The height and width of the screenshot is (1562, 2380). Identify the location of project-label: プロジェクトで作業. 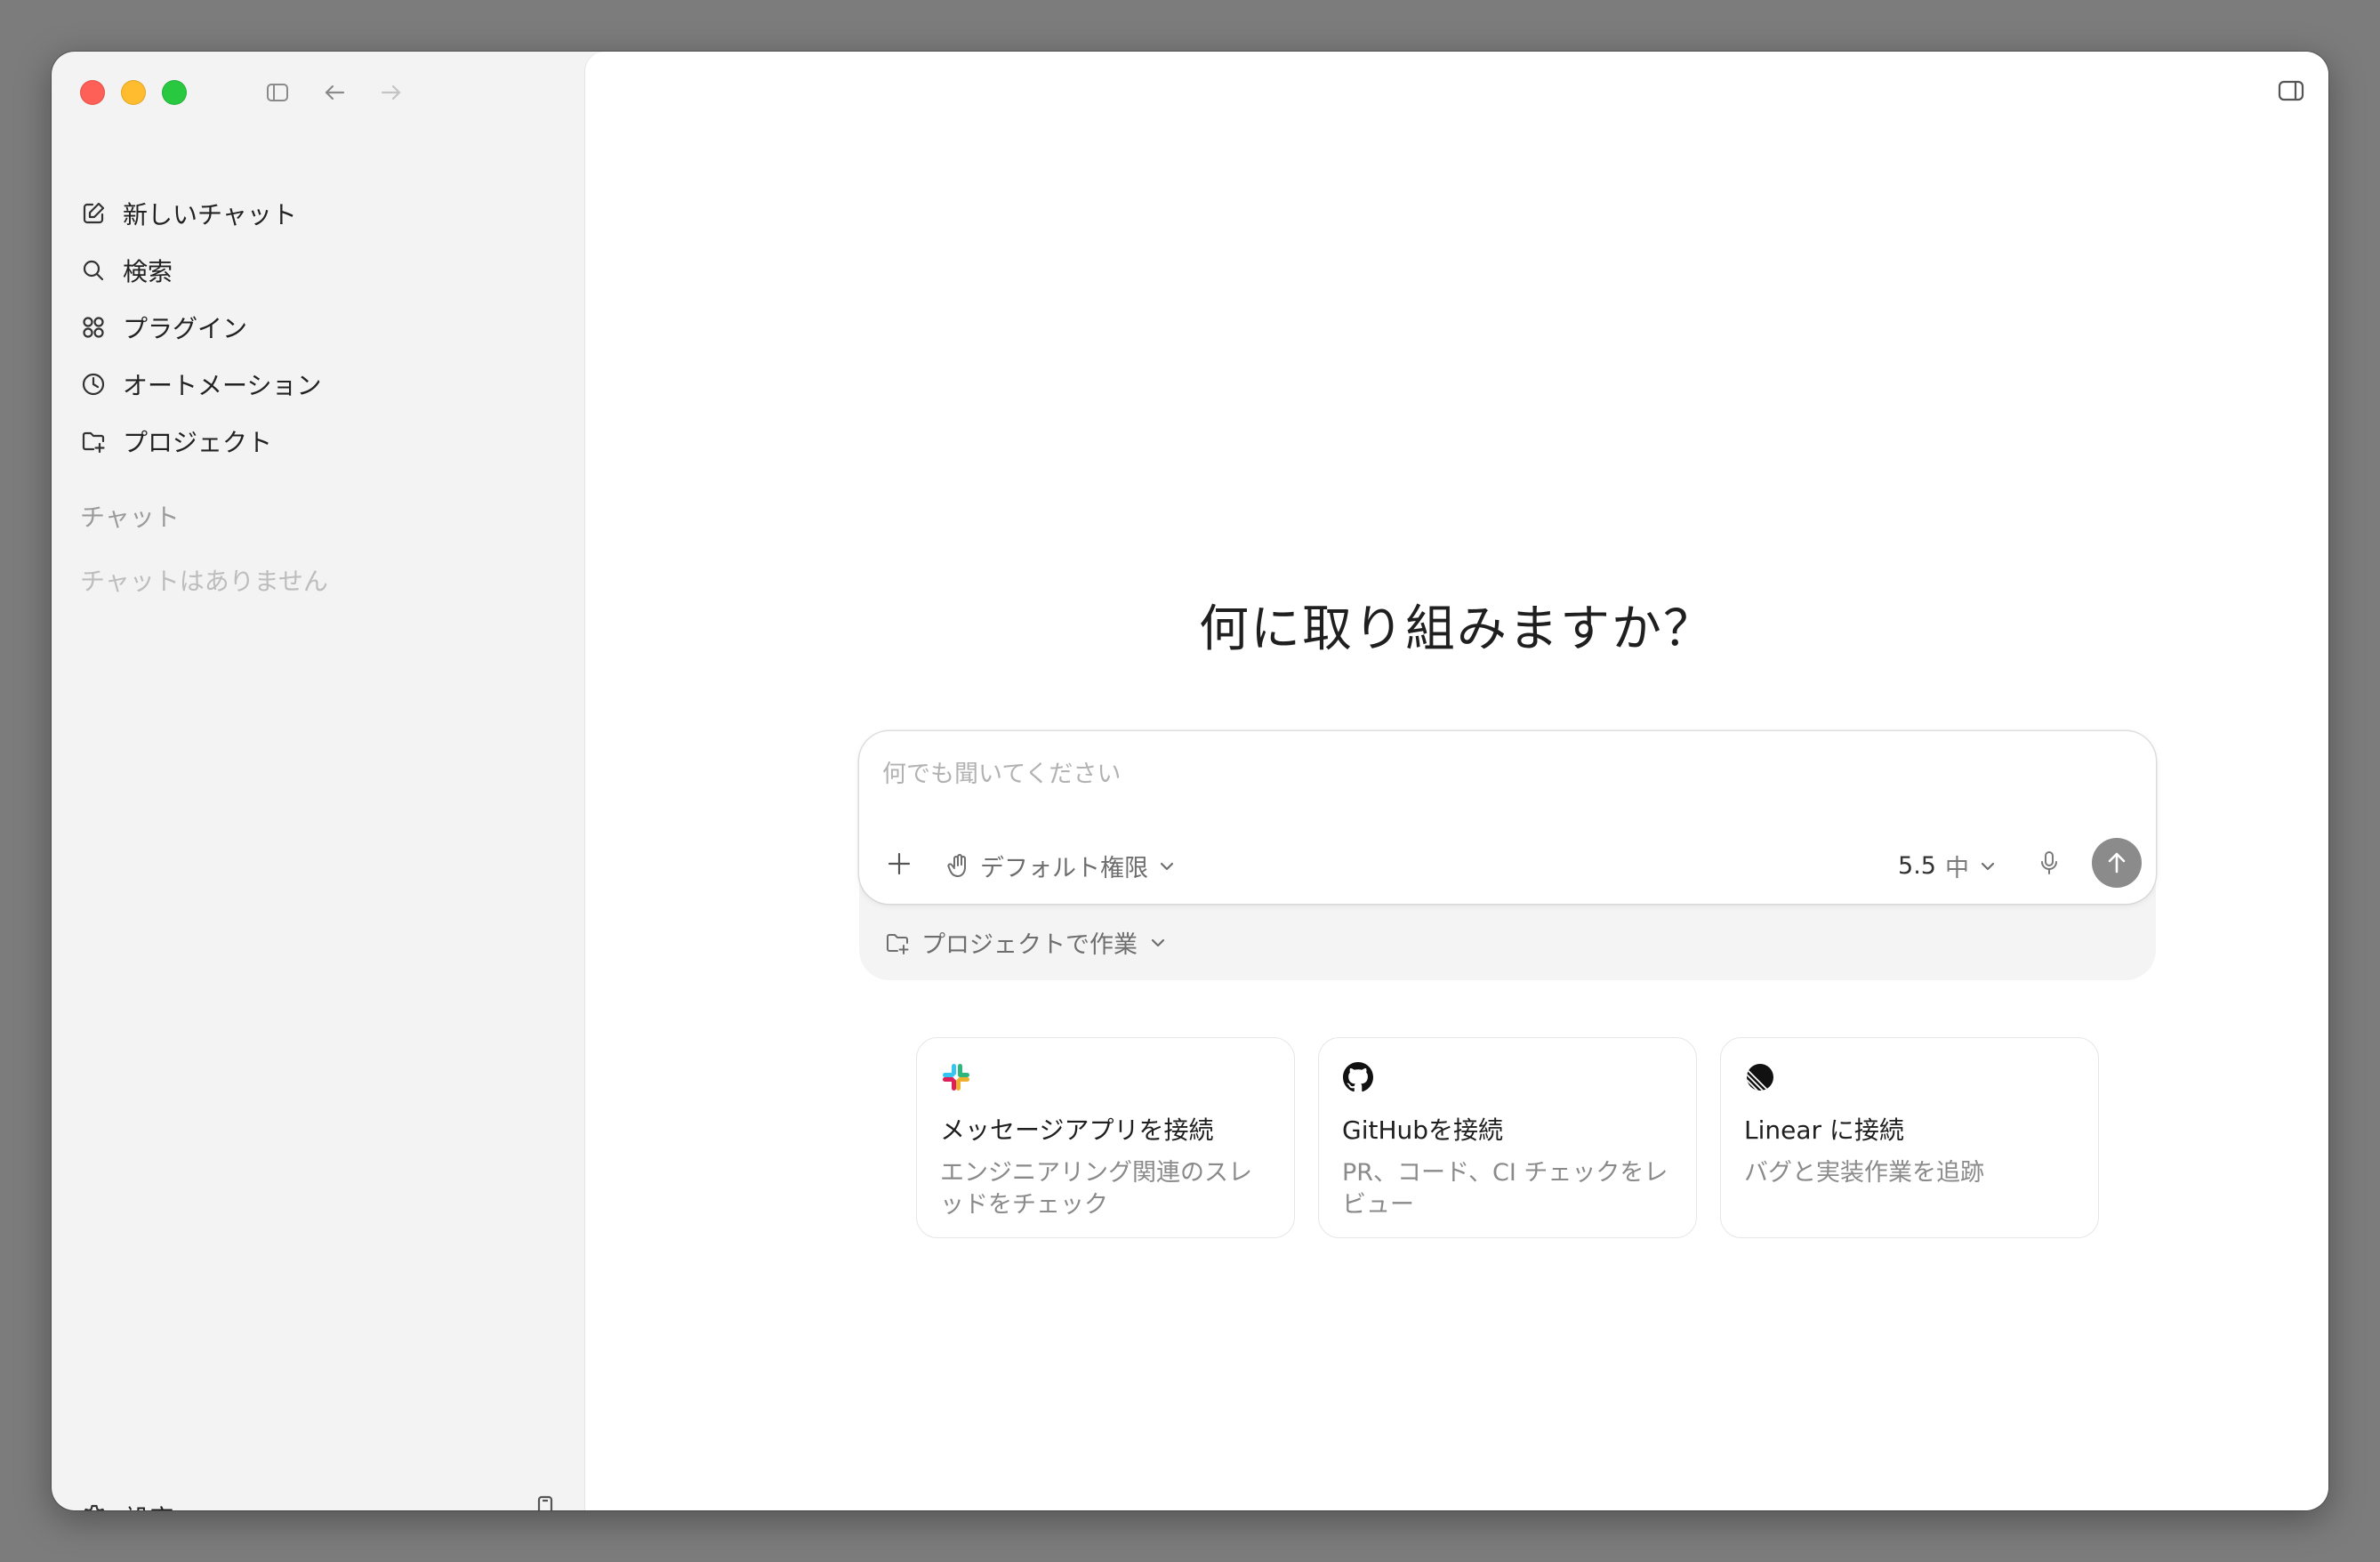
(1029, 945).